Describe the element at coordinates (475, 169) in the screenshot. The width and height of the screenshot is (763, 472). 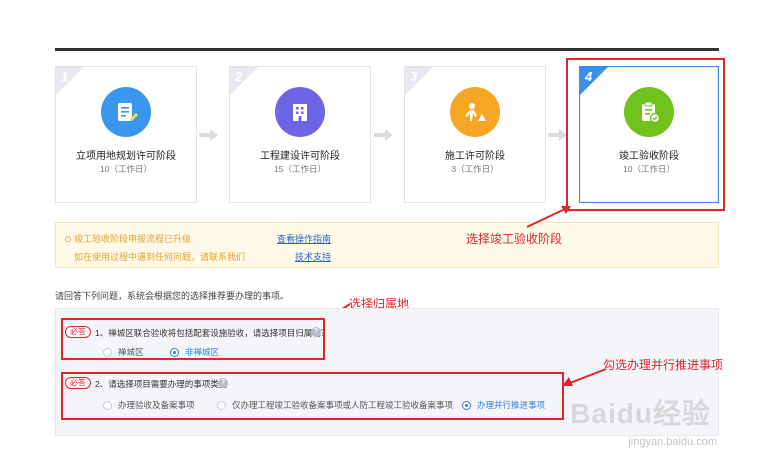
I see `stage-days: 3（工作日）` at that location.